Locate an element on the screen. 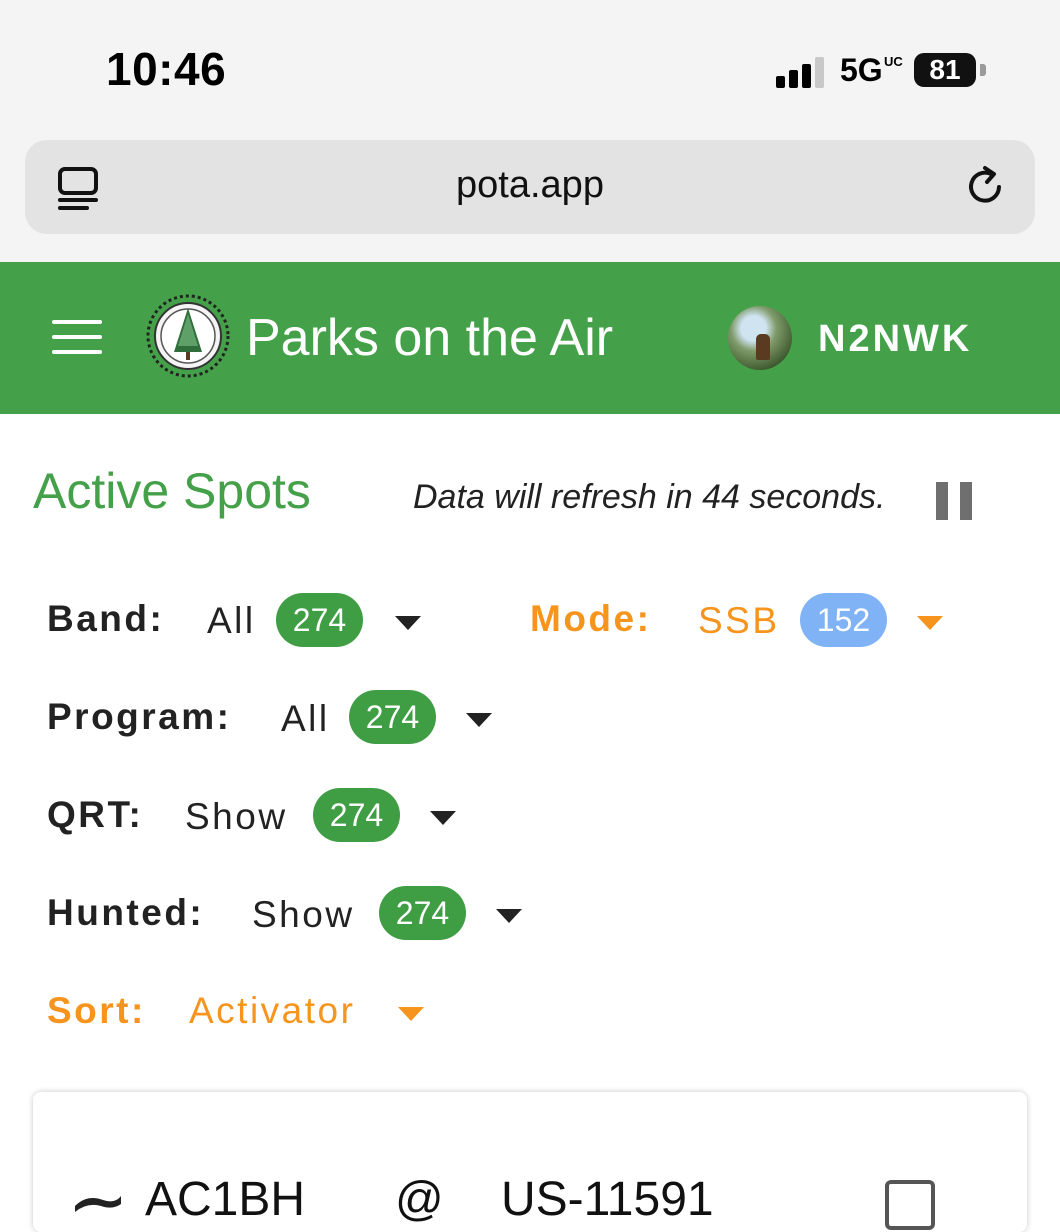 The width and height of the screenshot is (1060, 1232). reload-icon is located at coordinates (985, 187).